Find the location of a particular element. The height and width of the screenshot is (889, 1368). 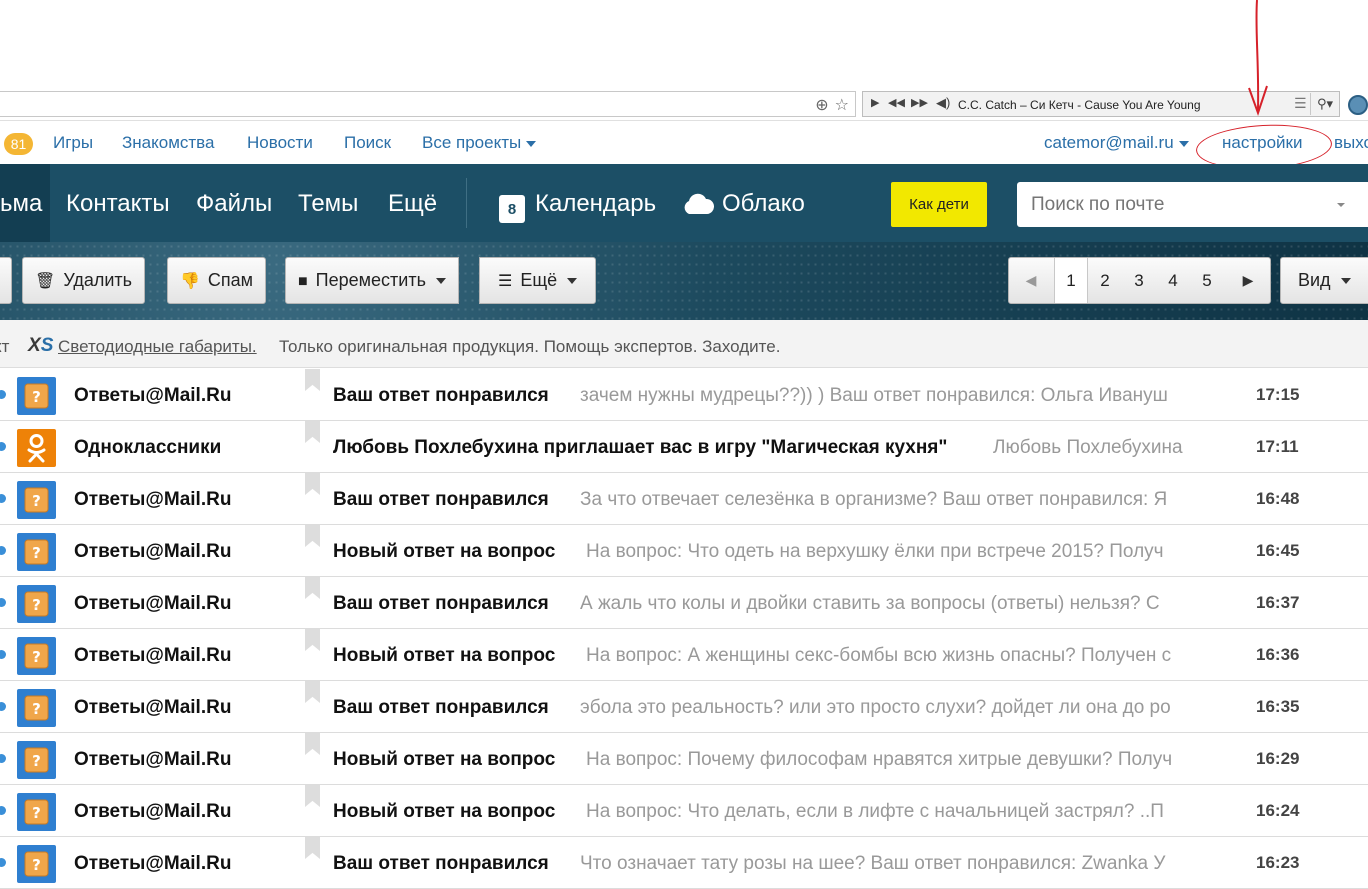

extension-icon is located at coordinates (1358, 105).